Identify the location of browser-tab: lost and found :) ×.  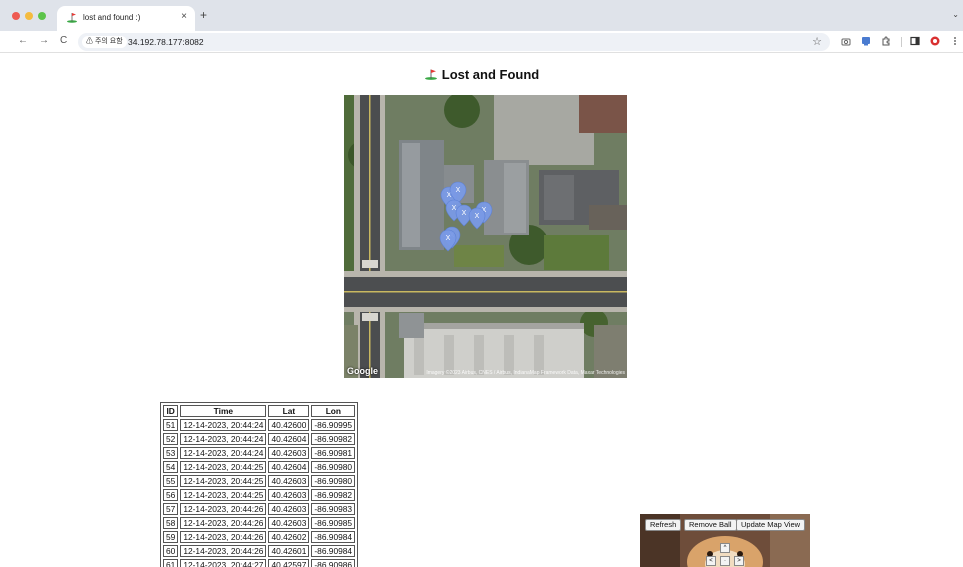
(126, 18).